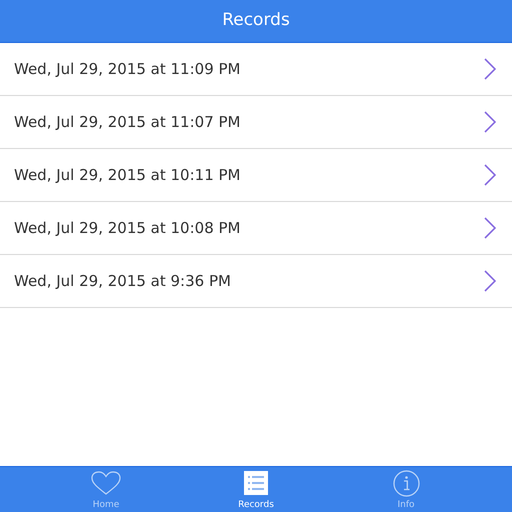  Describe the element at coordinates (256, 483) in the screenshot. I see `list-icon` at that location.